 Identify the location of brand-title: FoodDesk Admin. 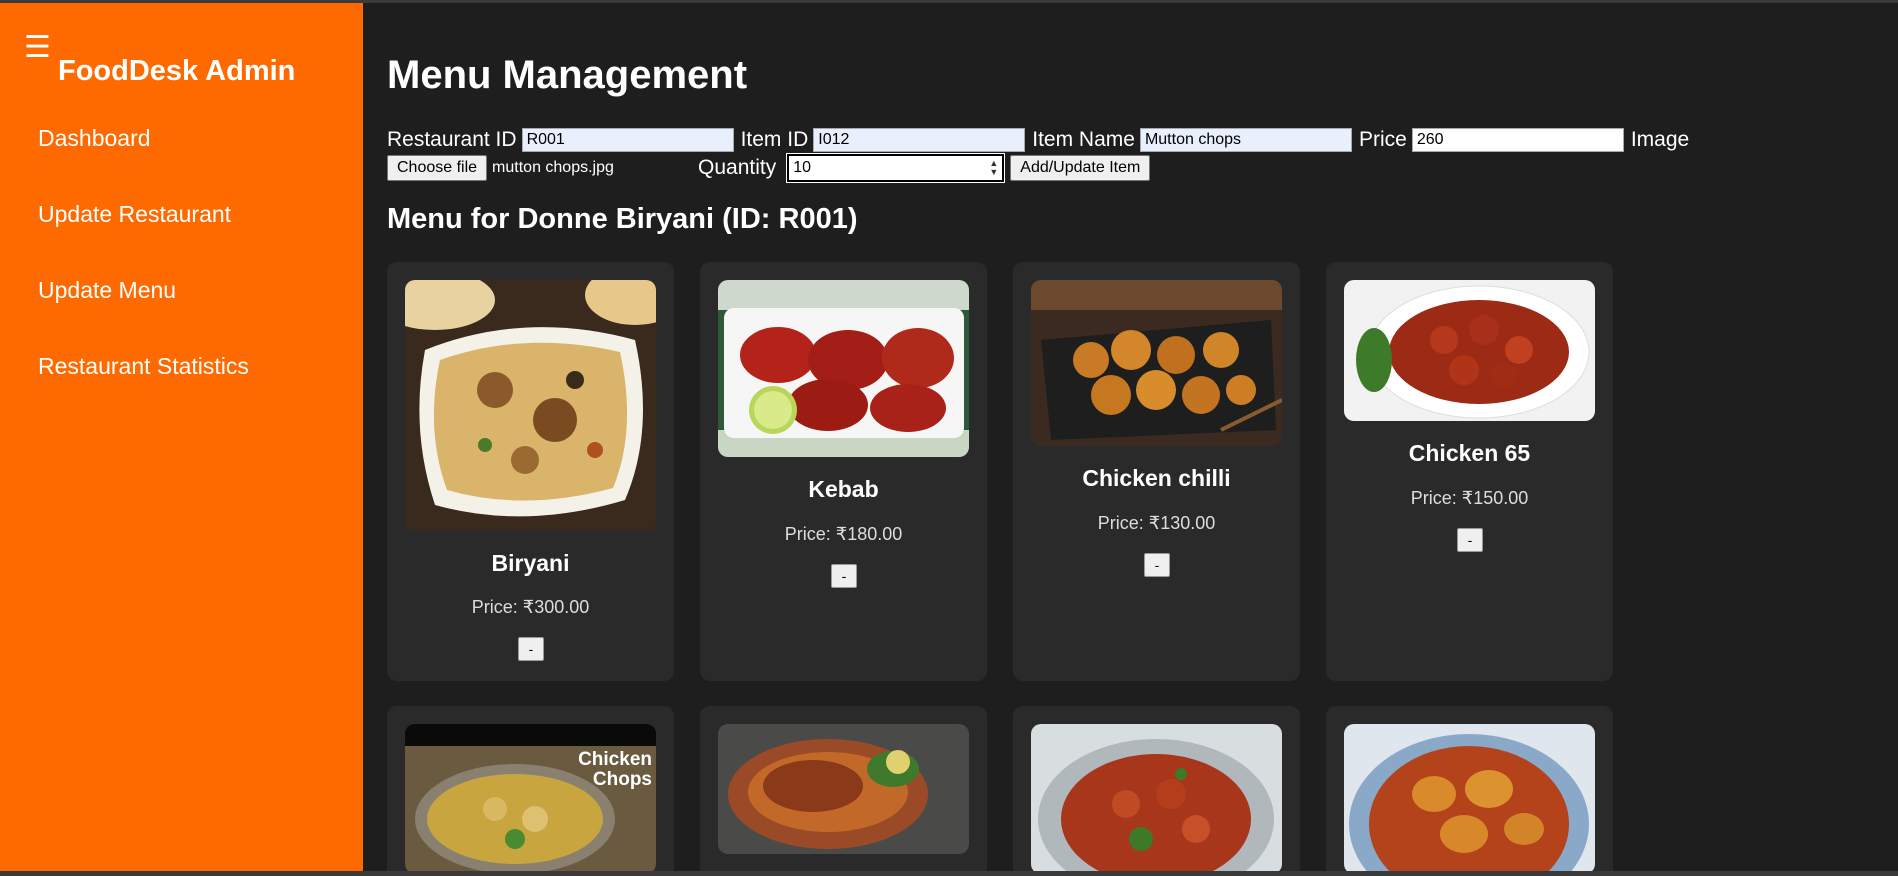
(177, 71).